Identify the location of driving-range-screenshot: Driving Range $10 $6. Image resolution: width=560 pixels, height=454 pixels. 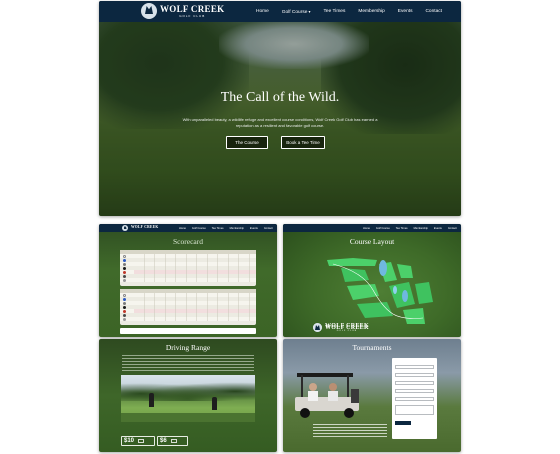
(188, 395).